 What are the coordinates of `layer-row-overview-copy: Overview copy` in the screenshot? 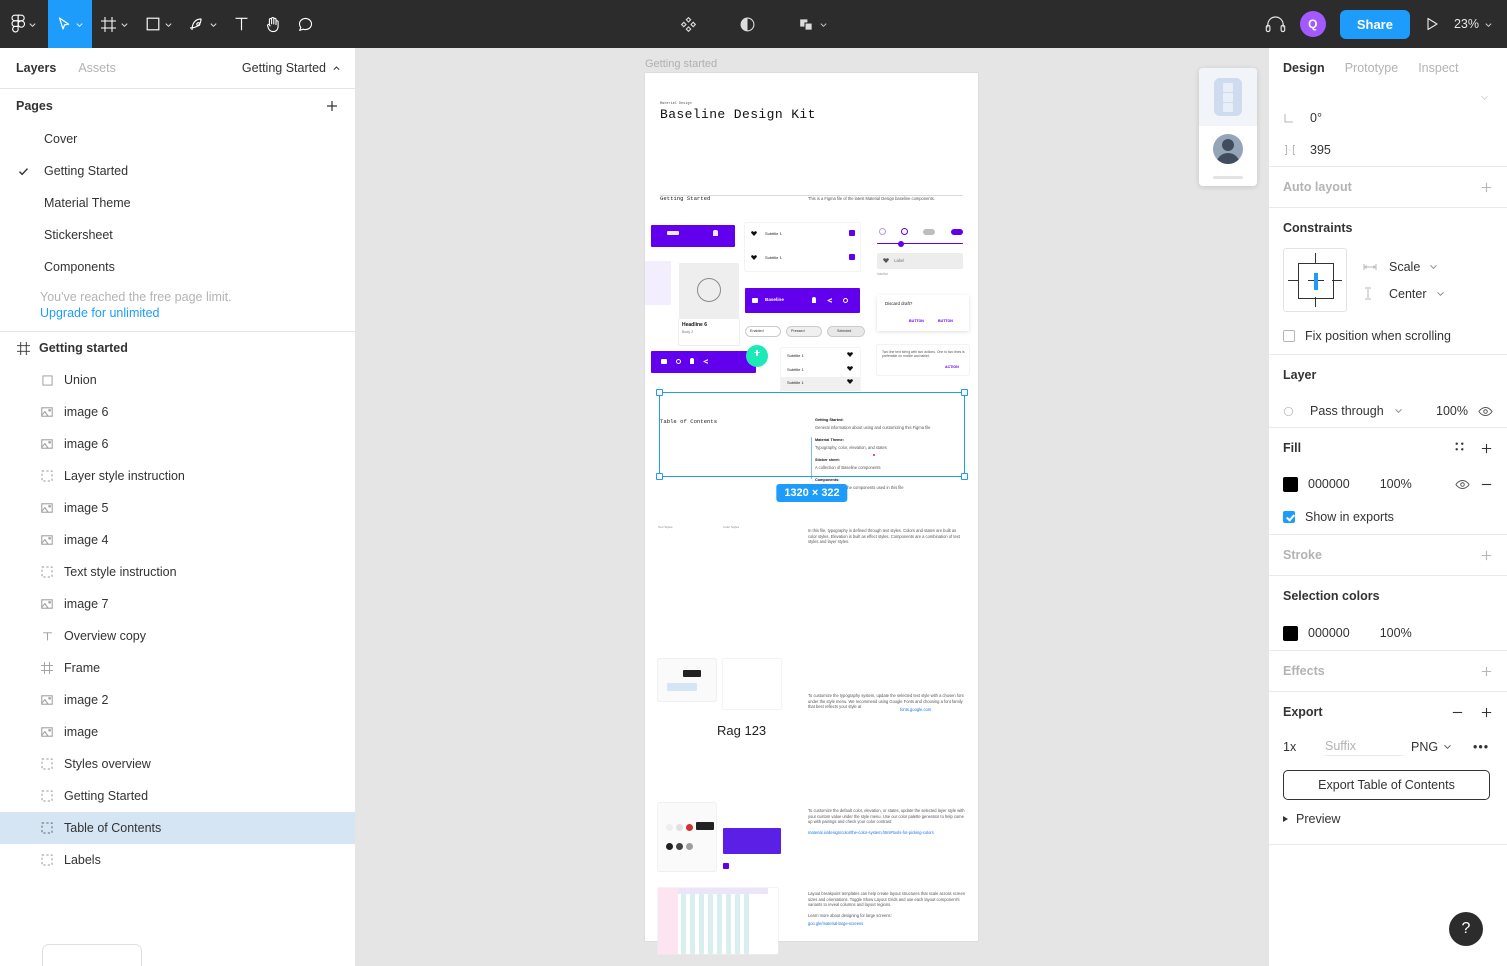 It's located at (177, 636).